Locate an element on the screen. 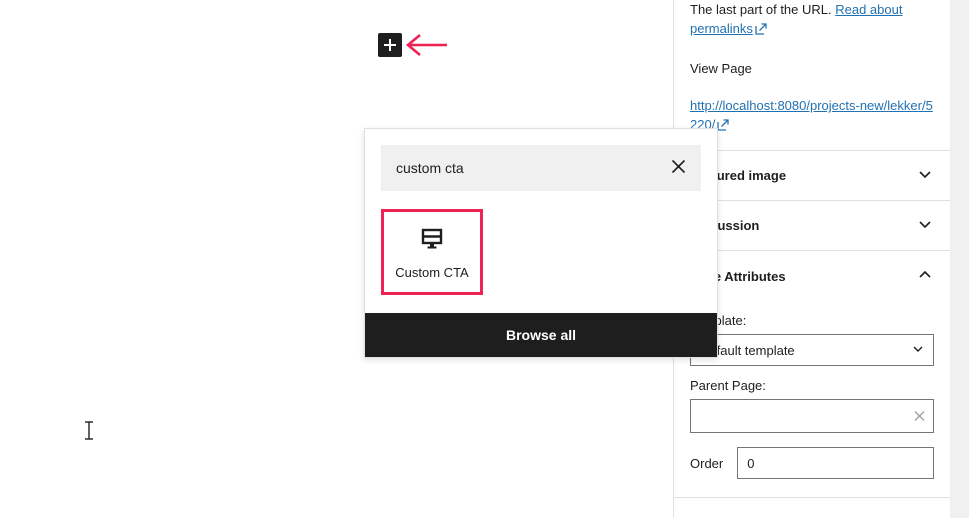 Image resolution: width=969 pixels, height=518 pixels. parent-page-input is located at coordinates (812, 416).